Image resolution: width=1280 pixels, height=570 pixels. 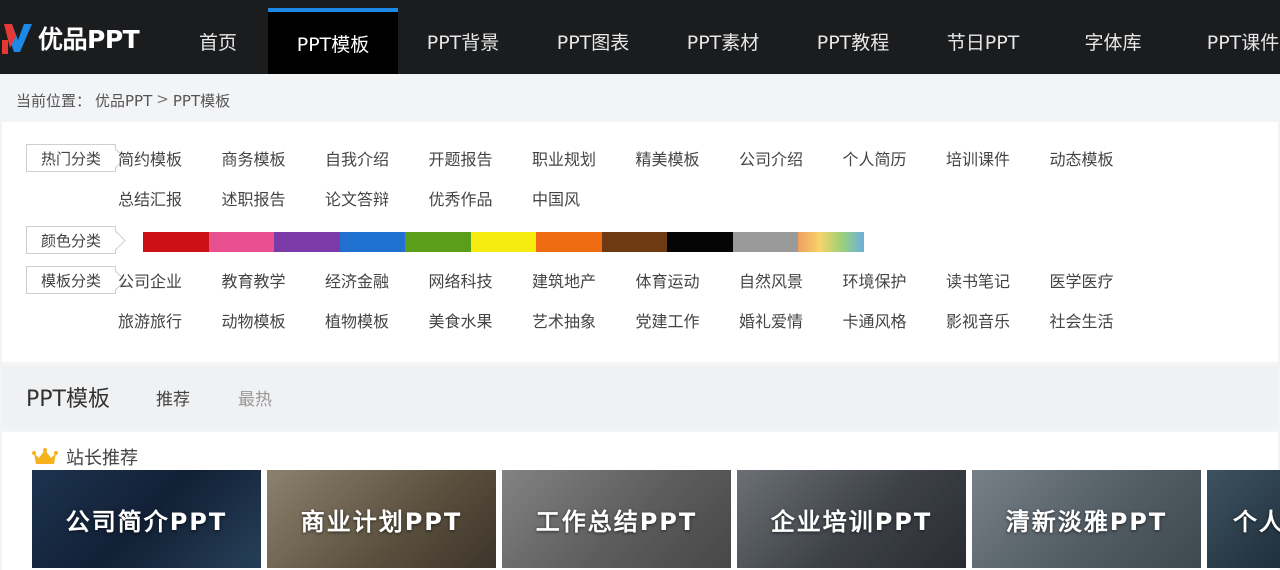 What do you see at coordinates (634, 242) in the screenshot?
I see `color-swatch-brown` at bounding box center [634, 242].